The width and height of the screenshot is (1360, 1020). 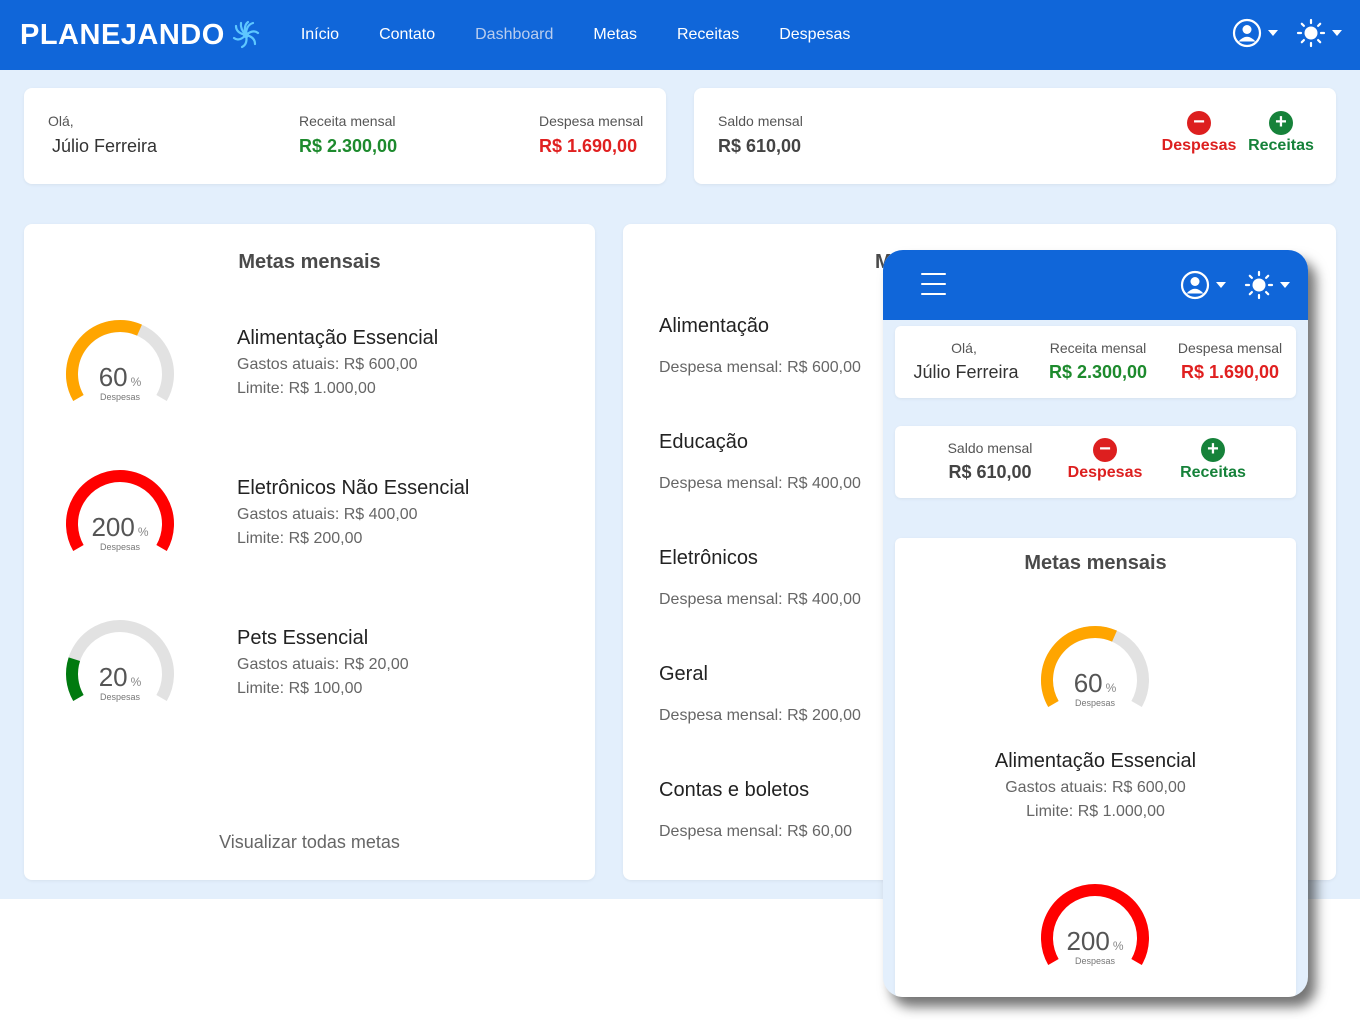 What do you see at coordinates (814, 35) in the screenshot?
I see `nav-despesas: Despesas` at bounding box center [814, 35].